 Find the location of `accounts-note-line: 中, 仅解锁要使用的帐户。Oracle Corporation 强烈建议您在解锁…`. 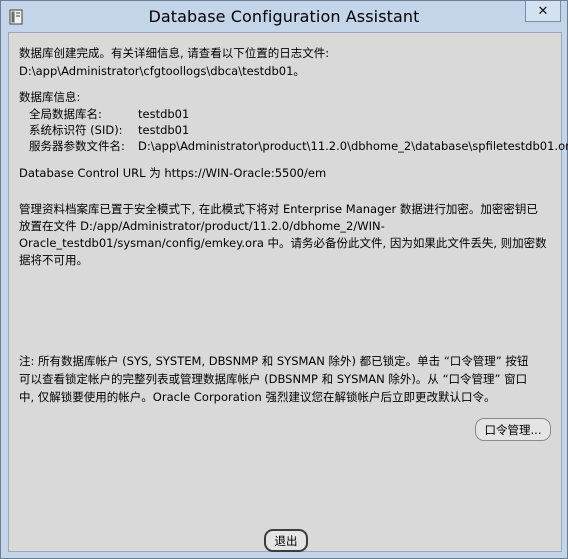

accounts-note-line: 中, 仅解锁要使用的帐户。Oracle Corporation 强烈建议您在解锁… is located at coordinates (257, 397).